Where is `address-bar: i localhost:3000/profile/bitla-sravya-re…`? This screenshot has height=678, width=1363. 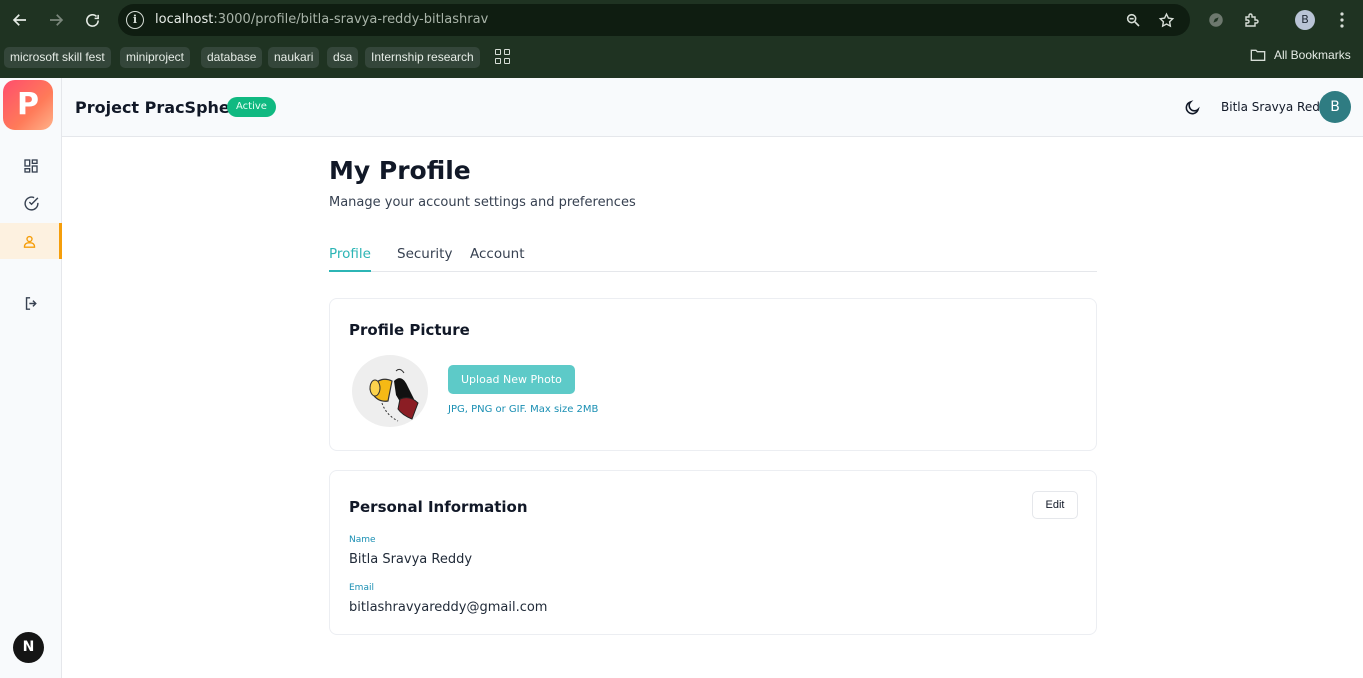
address-bar: i localhost:3000/profile/bitla-sravya-re… is located at coordinates (654, 20).